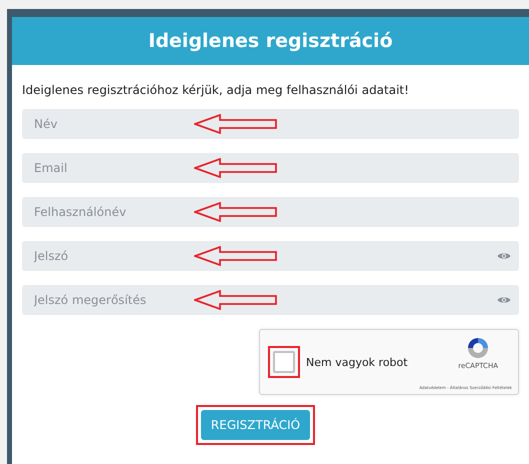 This screenshot has width=529, height=464. I want to click on checkbox-label: Nem vagyok robot, so click(357, 362).